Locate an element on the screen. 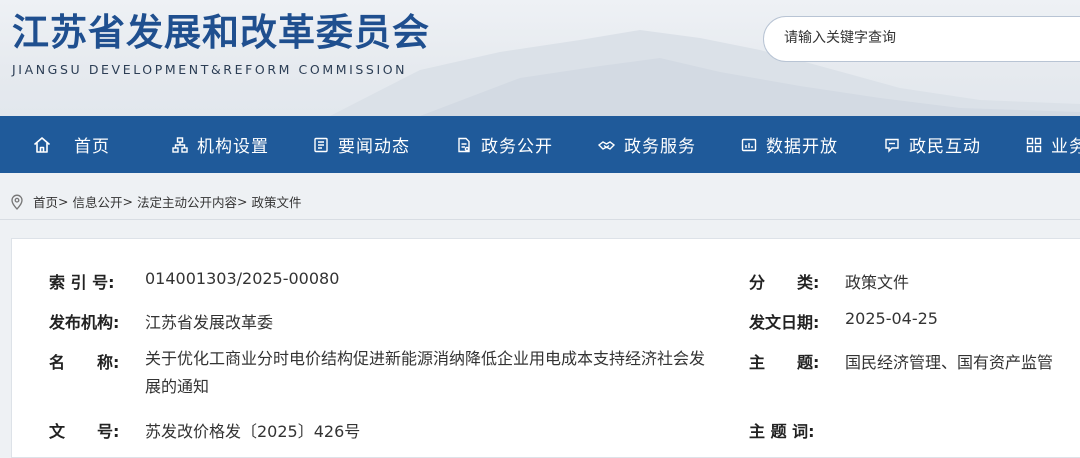  nav-label: 政务服务 is located at coordinates (660, 147).